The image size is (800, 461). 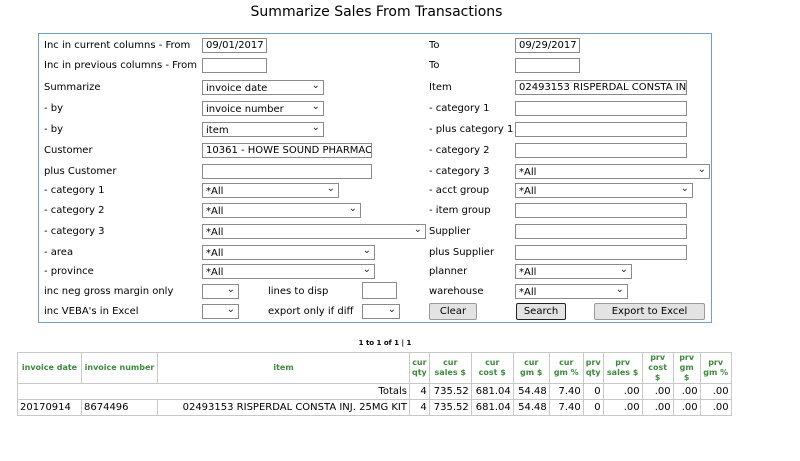 What do you see at coordinates (715, 391) in the screenshot?
I see `totals-prv-gm-pct: .00` at bounding box center [715, 391].